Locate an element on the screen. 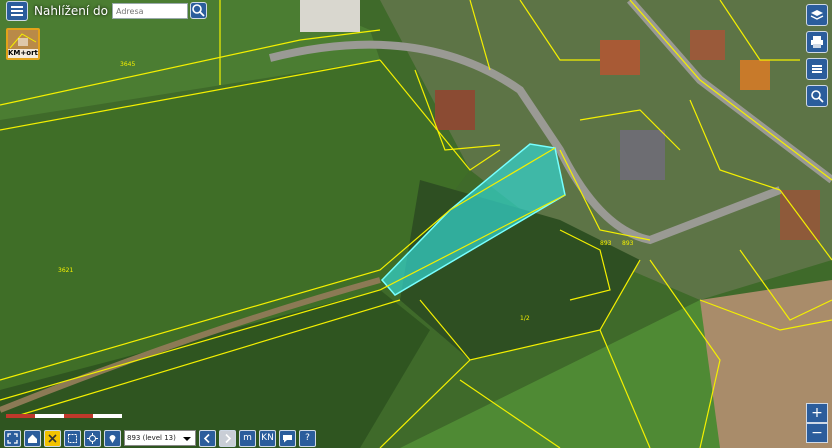  map-pin-icon is located at coordinates (112, 438).